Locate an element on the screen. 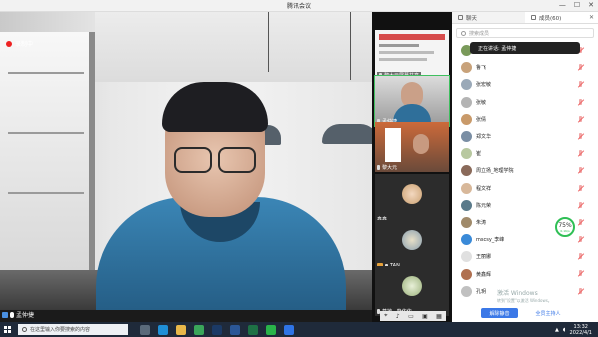  tab-chat: 聊天 is located at coordinates (488, 17).